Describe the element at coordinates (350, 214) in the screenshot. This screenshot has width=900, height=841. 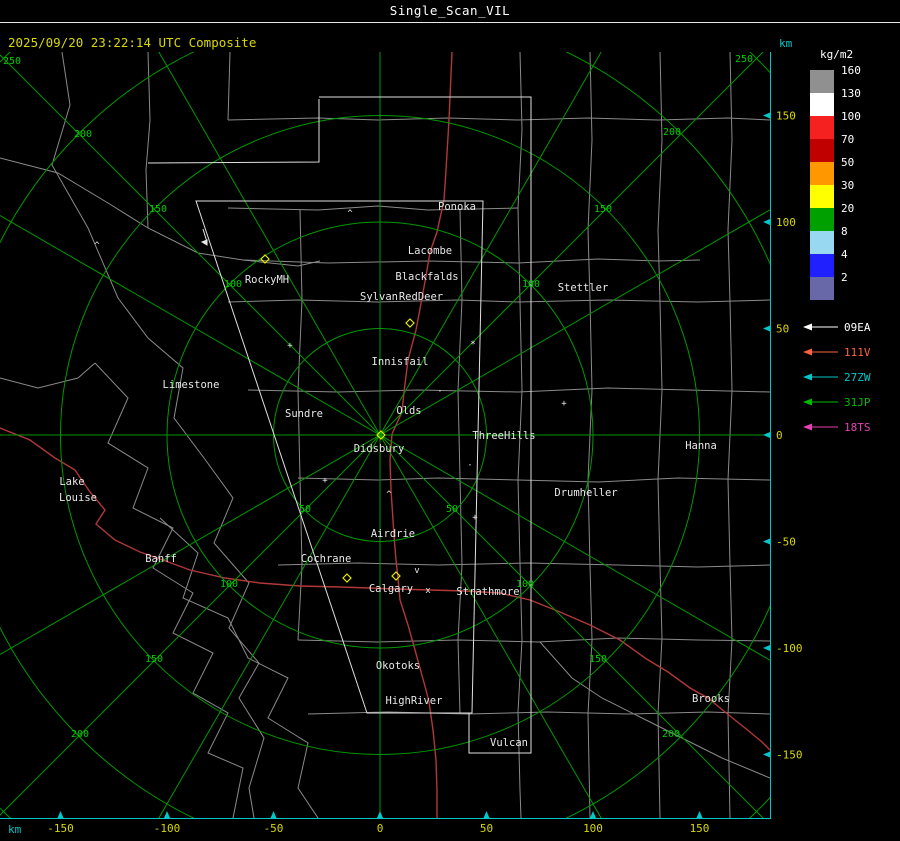
I see `map-symbol: ^` at that location.